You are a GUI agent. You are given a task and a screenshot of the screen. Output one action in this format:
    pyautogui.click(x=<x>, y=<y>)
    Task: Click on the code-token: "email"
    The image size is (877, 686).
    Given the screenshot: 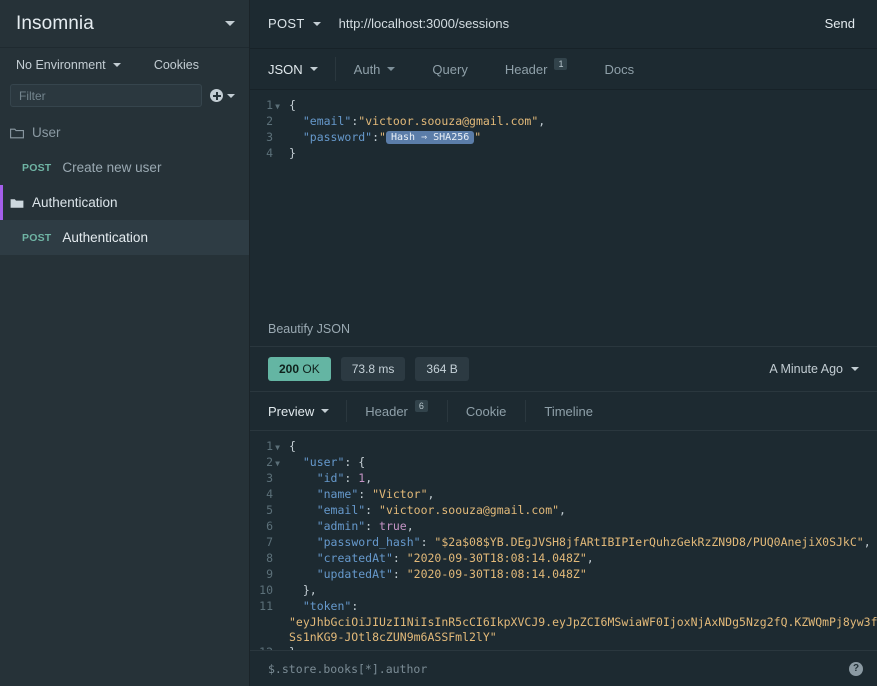 What is the action you would take?
    pyautogui.click(x=327, y=121)
    